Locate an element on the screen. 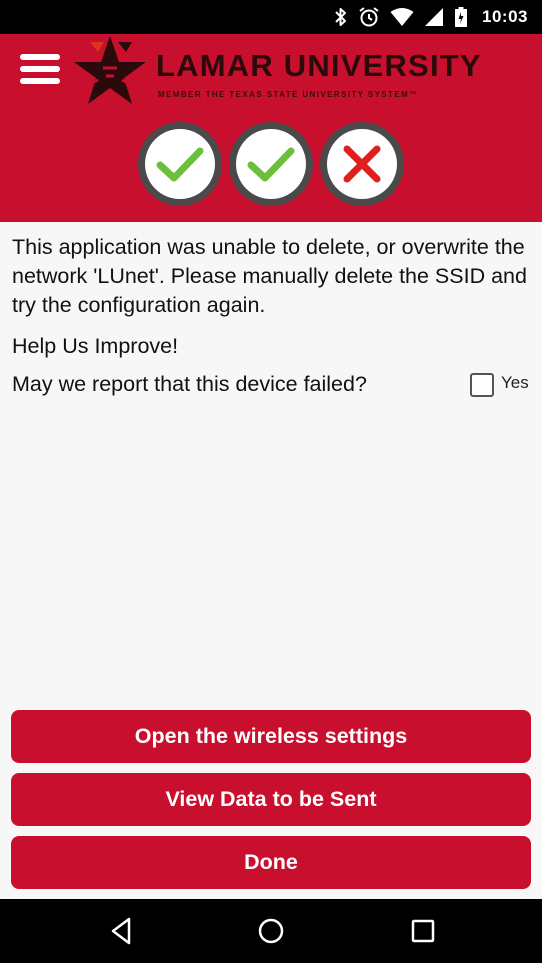 The height and width of the screenshot is (963, 542). status-icons: 10:03 is located at coordinates (431, 17).